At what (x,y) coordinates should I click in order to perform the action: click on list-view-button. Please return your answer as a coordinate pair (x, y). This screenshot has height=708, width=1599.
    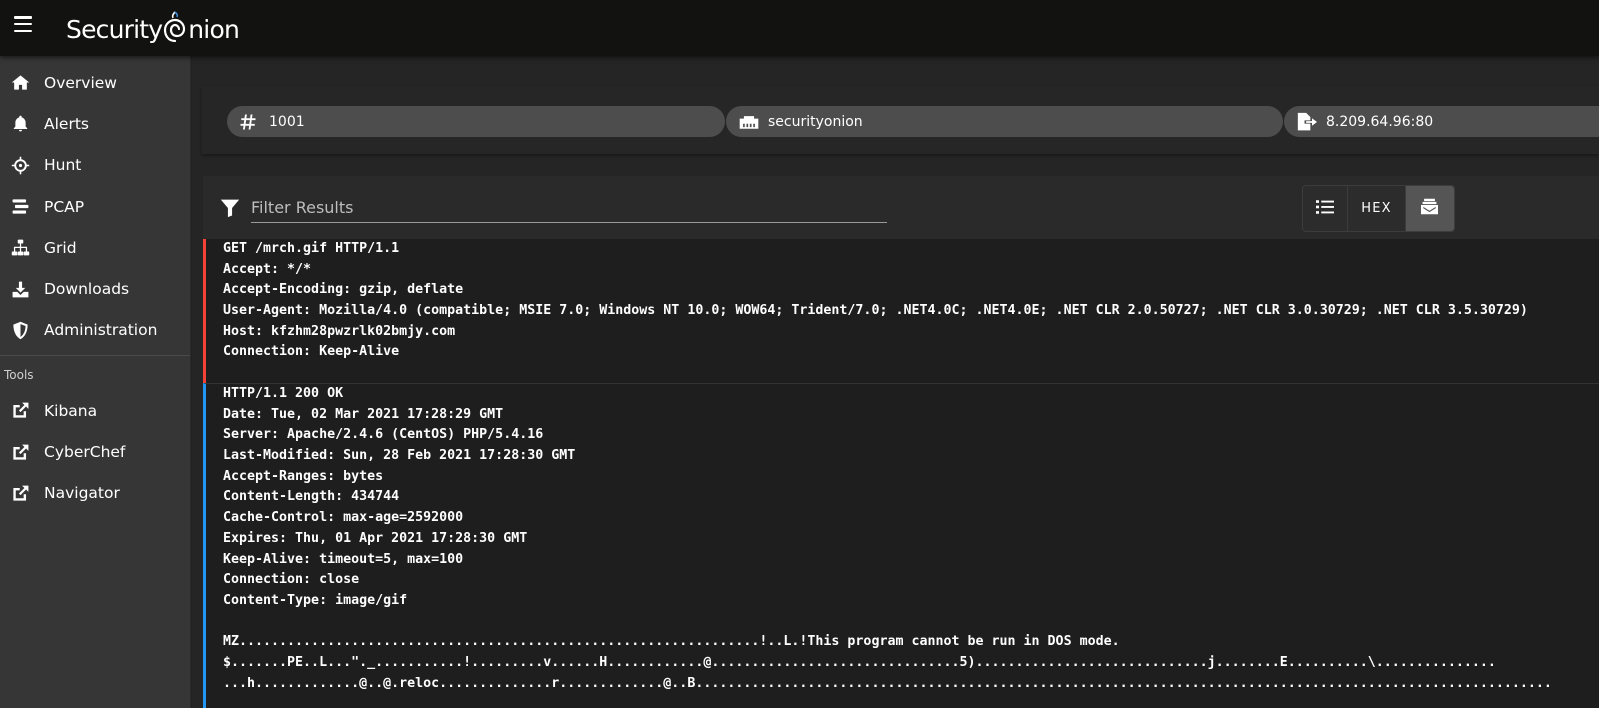
    Looking at the image, I should click on (1326, 208).